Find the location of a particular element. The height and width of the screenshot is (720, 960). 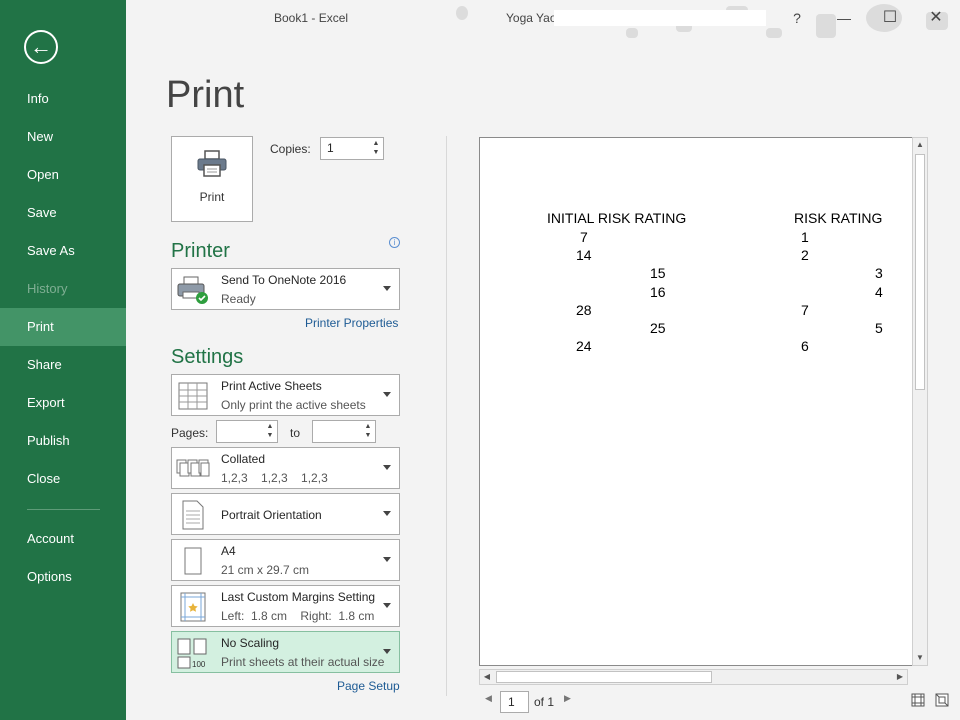

print-button: Print is located at coordinates (212, 179).